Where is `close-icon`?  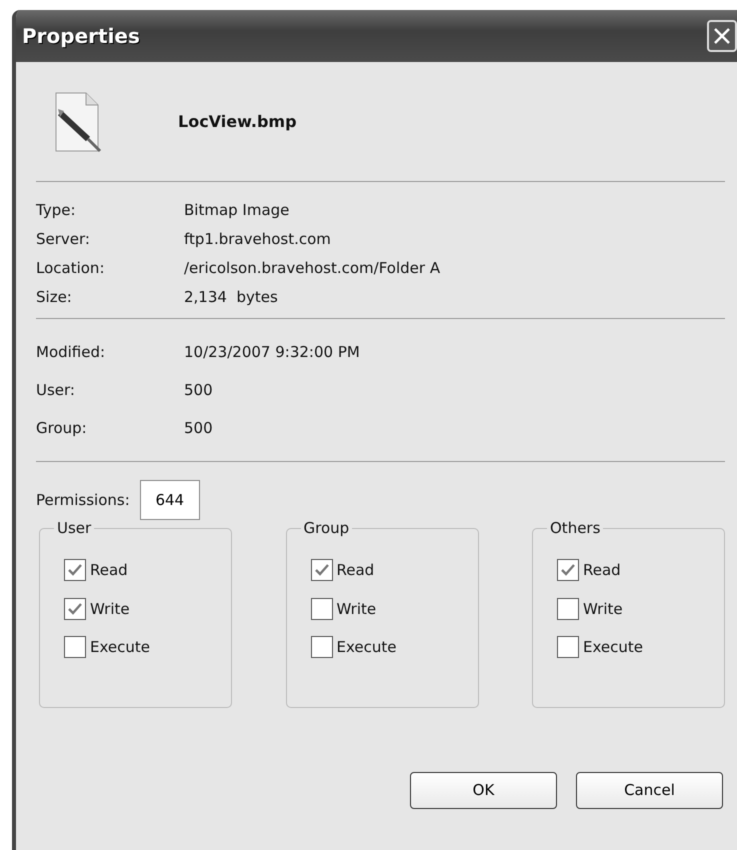 close-icon is located at coordinates (722, 36).